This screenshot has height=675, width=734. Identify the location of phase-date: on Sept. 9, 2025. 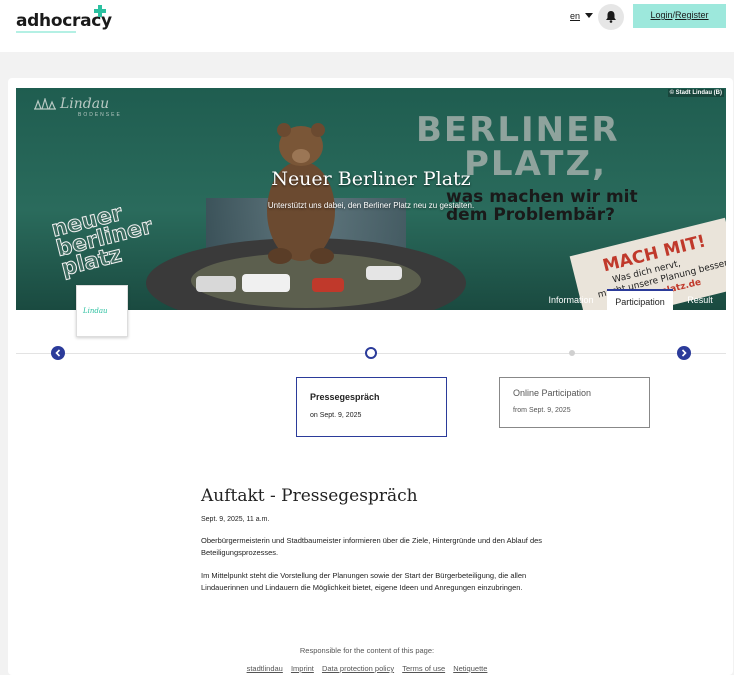
(336, 415).